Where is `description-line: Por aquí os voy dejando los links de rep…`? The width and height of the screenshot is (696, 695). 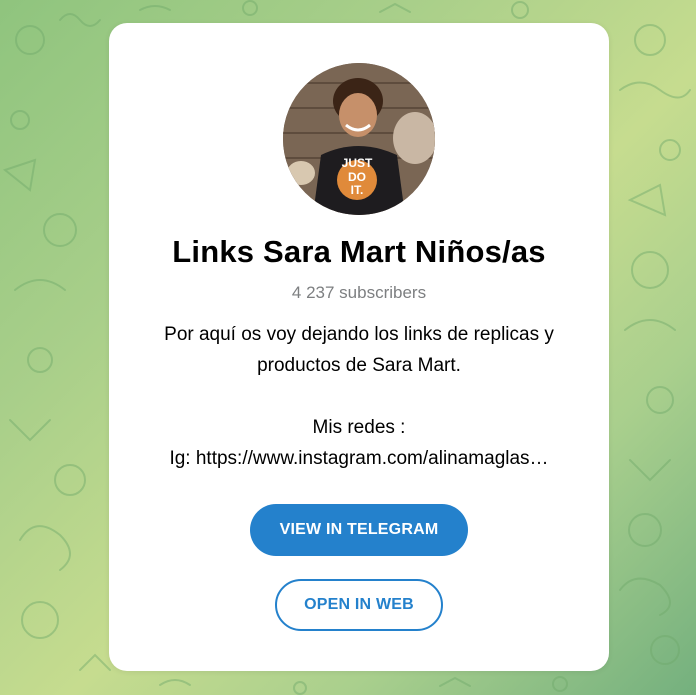
description-line: Por aquí os voy dejando los links de rep… is located at coordinates (359, 334).